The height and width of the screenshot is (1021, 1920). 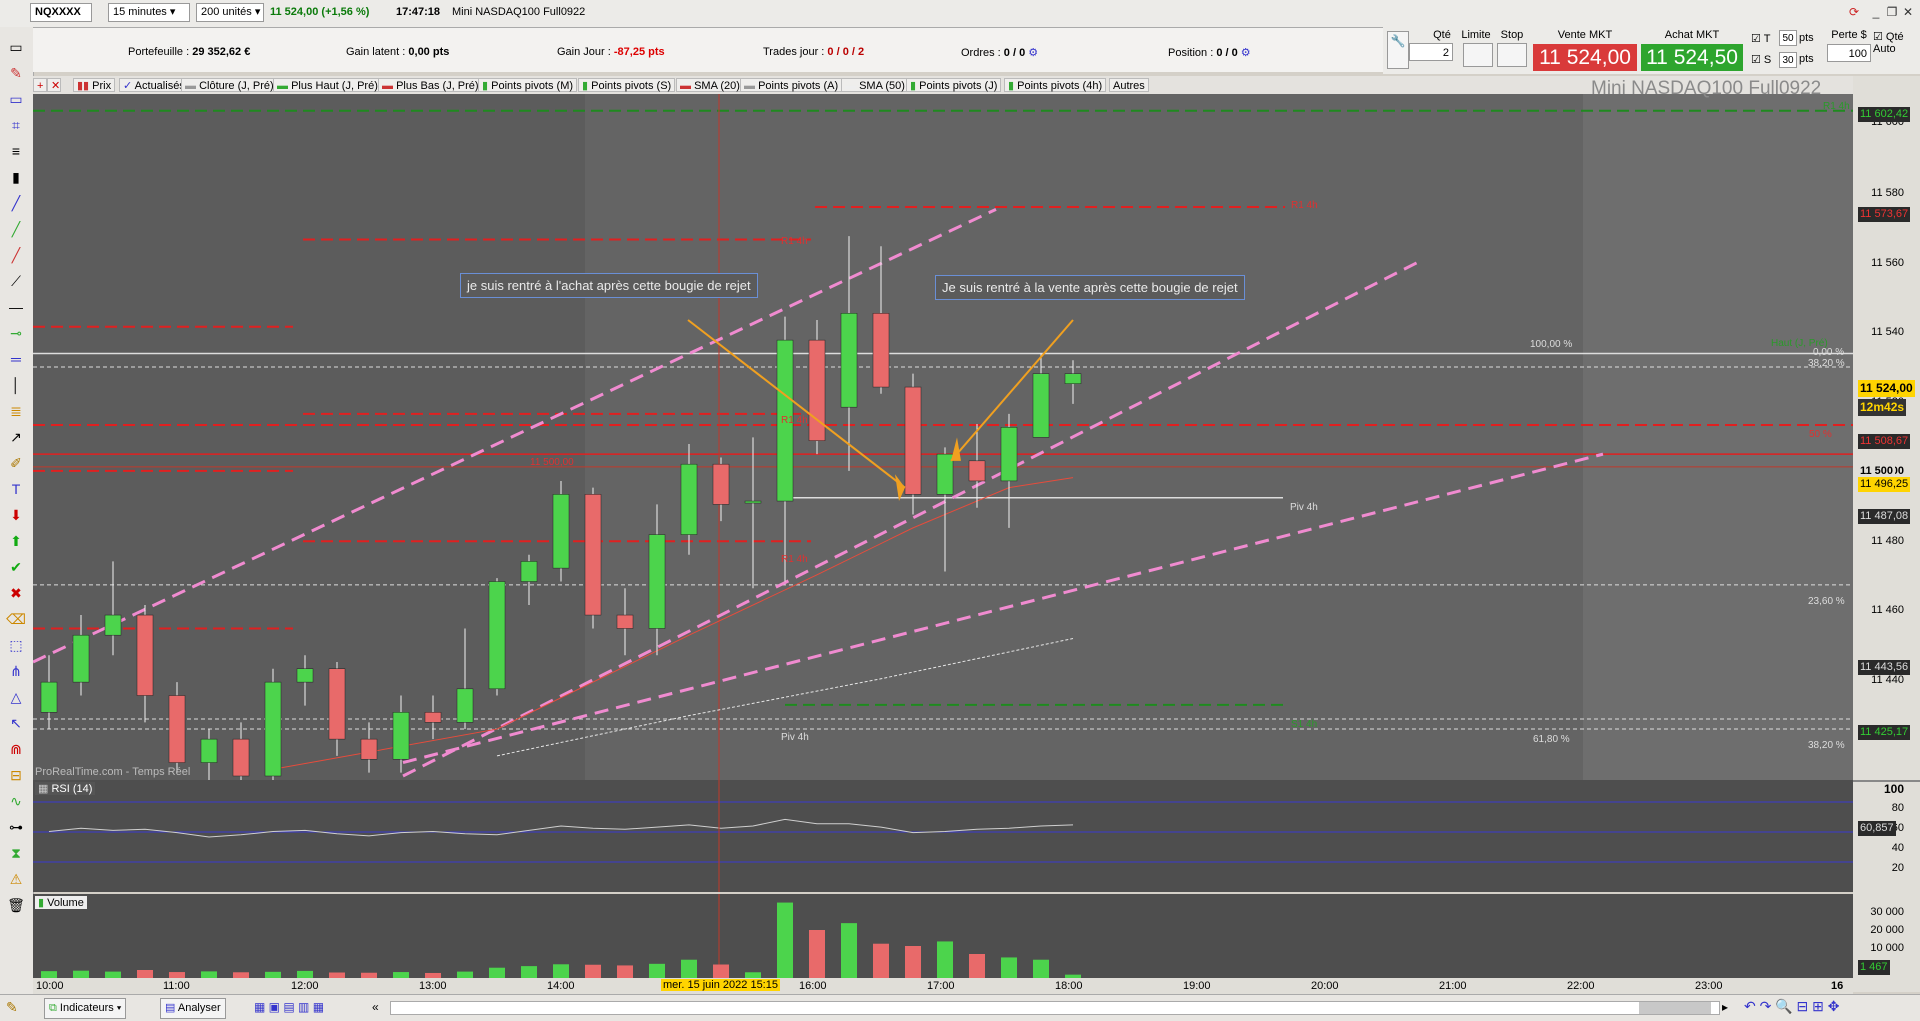 What do you see at coordinates (1055, 1008) in the screenshot?
I see `time-scrollbar` at bounding box center [1055, 1008].